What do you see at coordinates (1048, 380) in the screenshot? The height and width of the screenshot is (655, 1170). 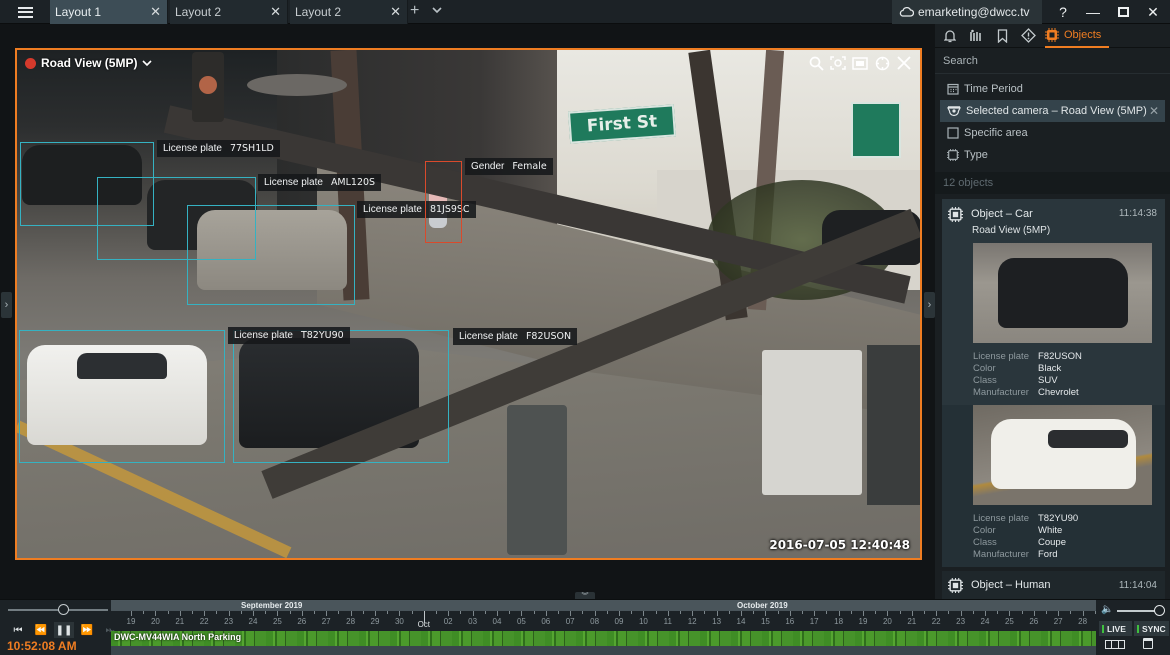 I see `attr-value: SUV` at bounding box center [1048, 380].